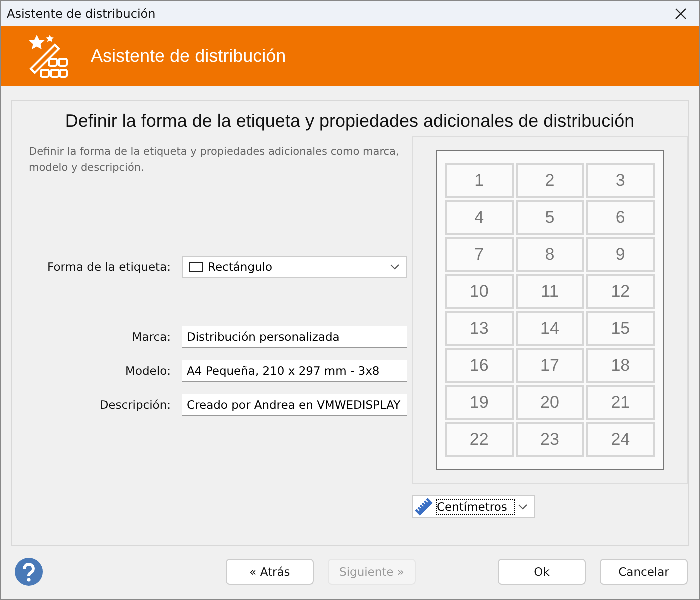 This screenshot has width=700, height=600. What do you see at coordinates (135, 405) in the screenshot?
I see `field-label: Descripción:` at bounding box center [135, 405].